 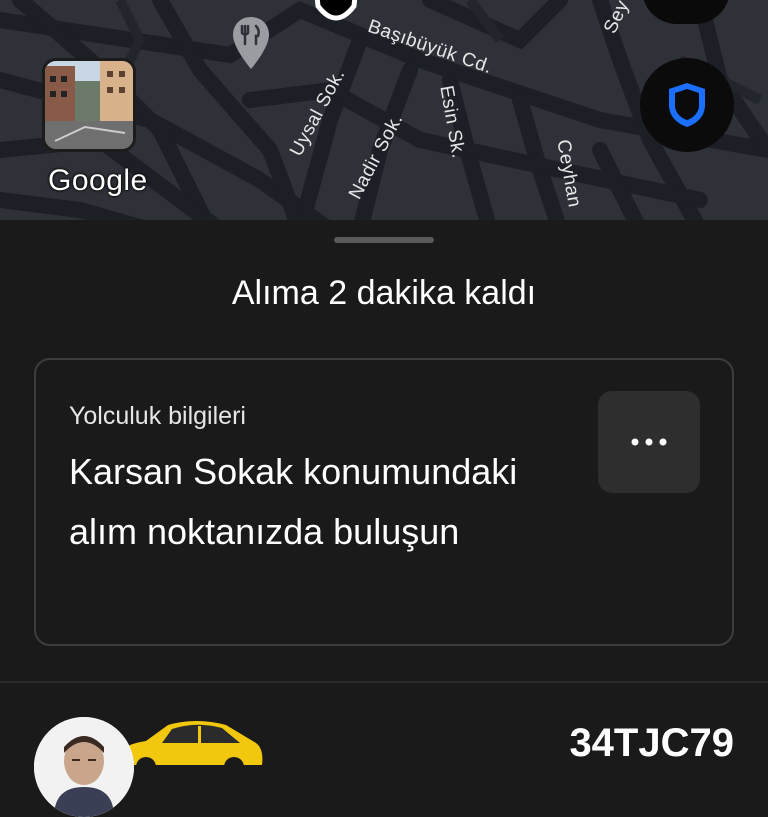 I want to click on google-logo: Google, so click(x=98, y=180).